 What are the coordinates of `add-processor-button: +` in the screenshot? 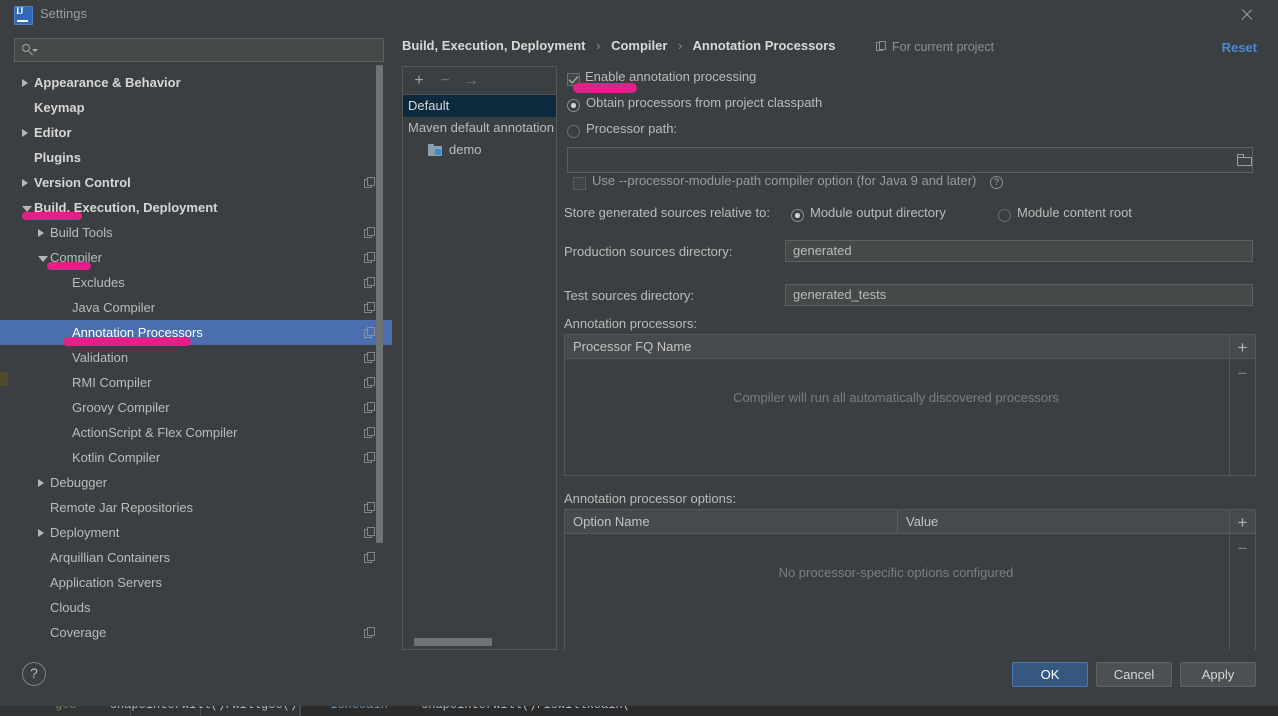 It's located at (1242, 348).